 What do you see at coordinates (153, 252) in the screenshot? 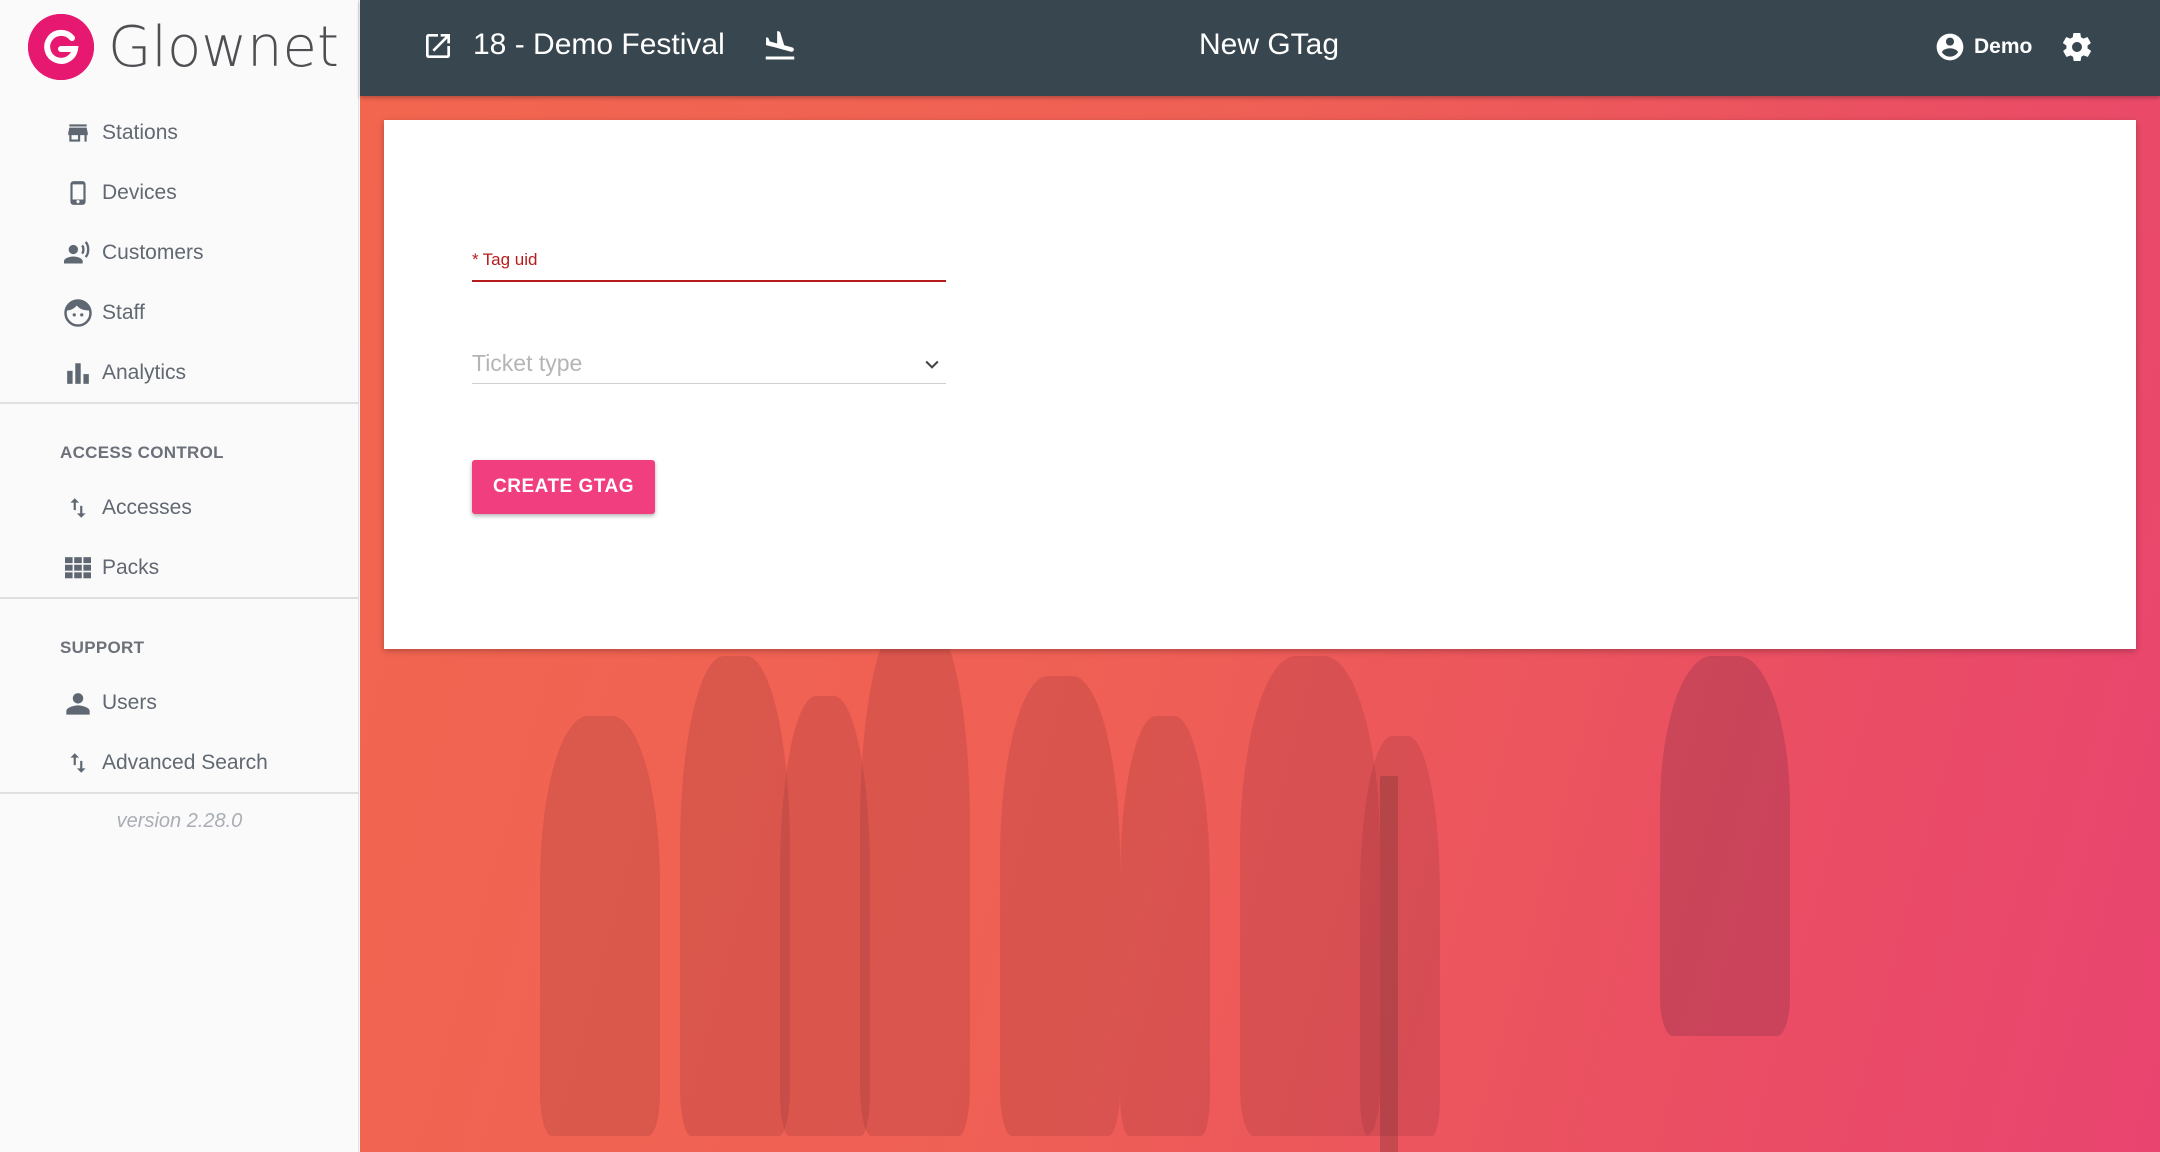
I see `sidebar-item-label: Customers` at bounding box center [153, 252].